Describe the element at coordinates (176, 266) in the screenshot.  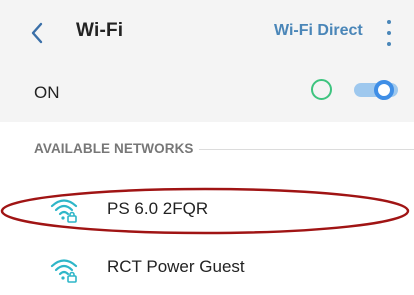
I see `network-name: RCT Power Guest` at that location.